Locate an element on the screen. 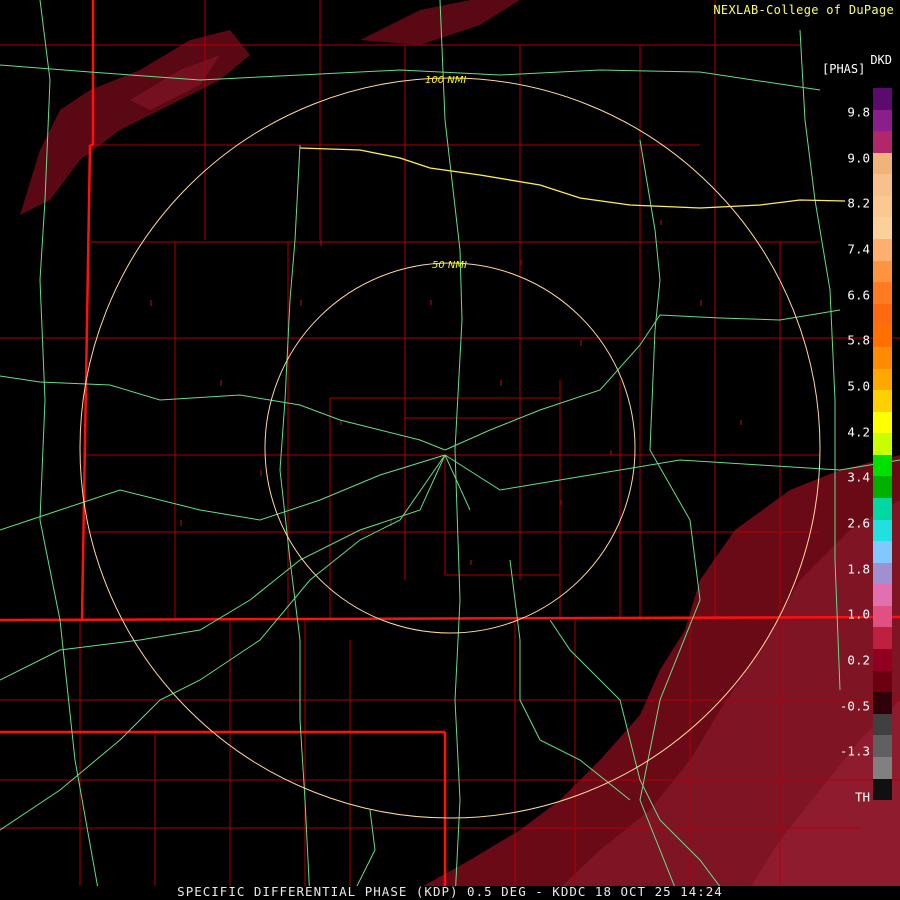 This screenshot has width=900, height=900. legend-tick-label: 5.0 is located at coordinates (858, 386).